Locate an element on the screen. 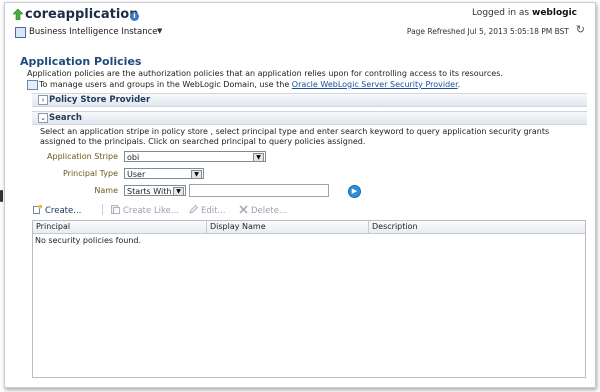 This screenshot has width=600, height=392. delete-icon is located at coordinates (243, 209).